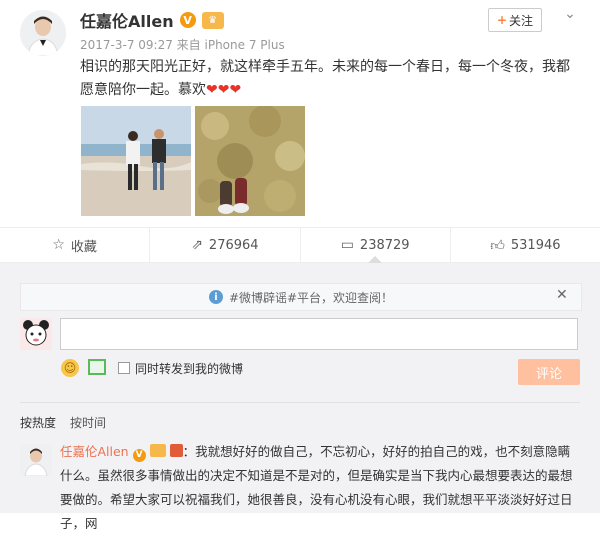 This screenshot has width=600, height=536. I want to click on follow-label: 关注, so click(521, 20).